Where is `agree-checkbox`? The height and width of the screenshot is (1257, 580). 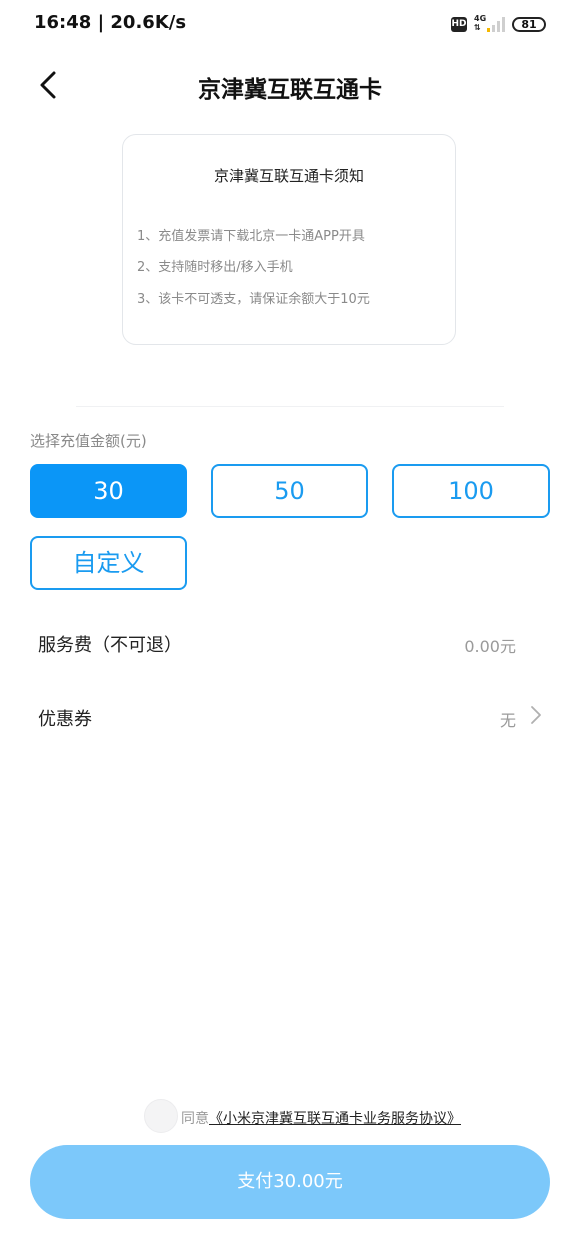
agree-checkbox is located at coordinates (161, 1116).